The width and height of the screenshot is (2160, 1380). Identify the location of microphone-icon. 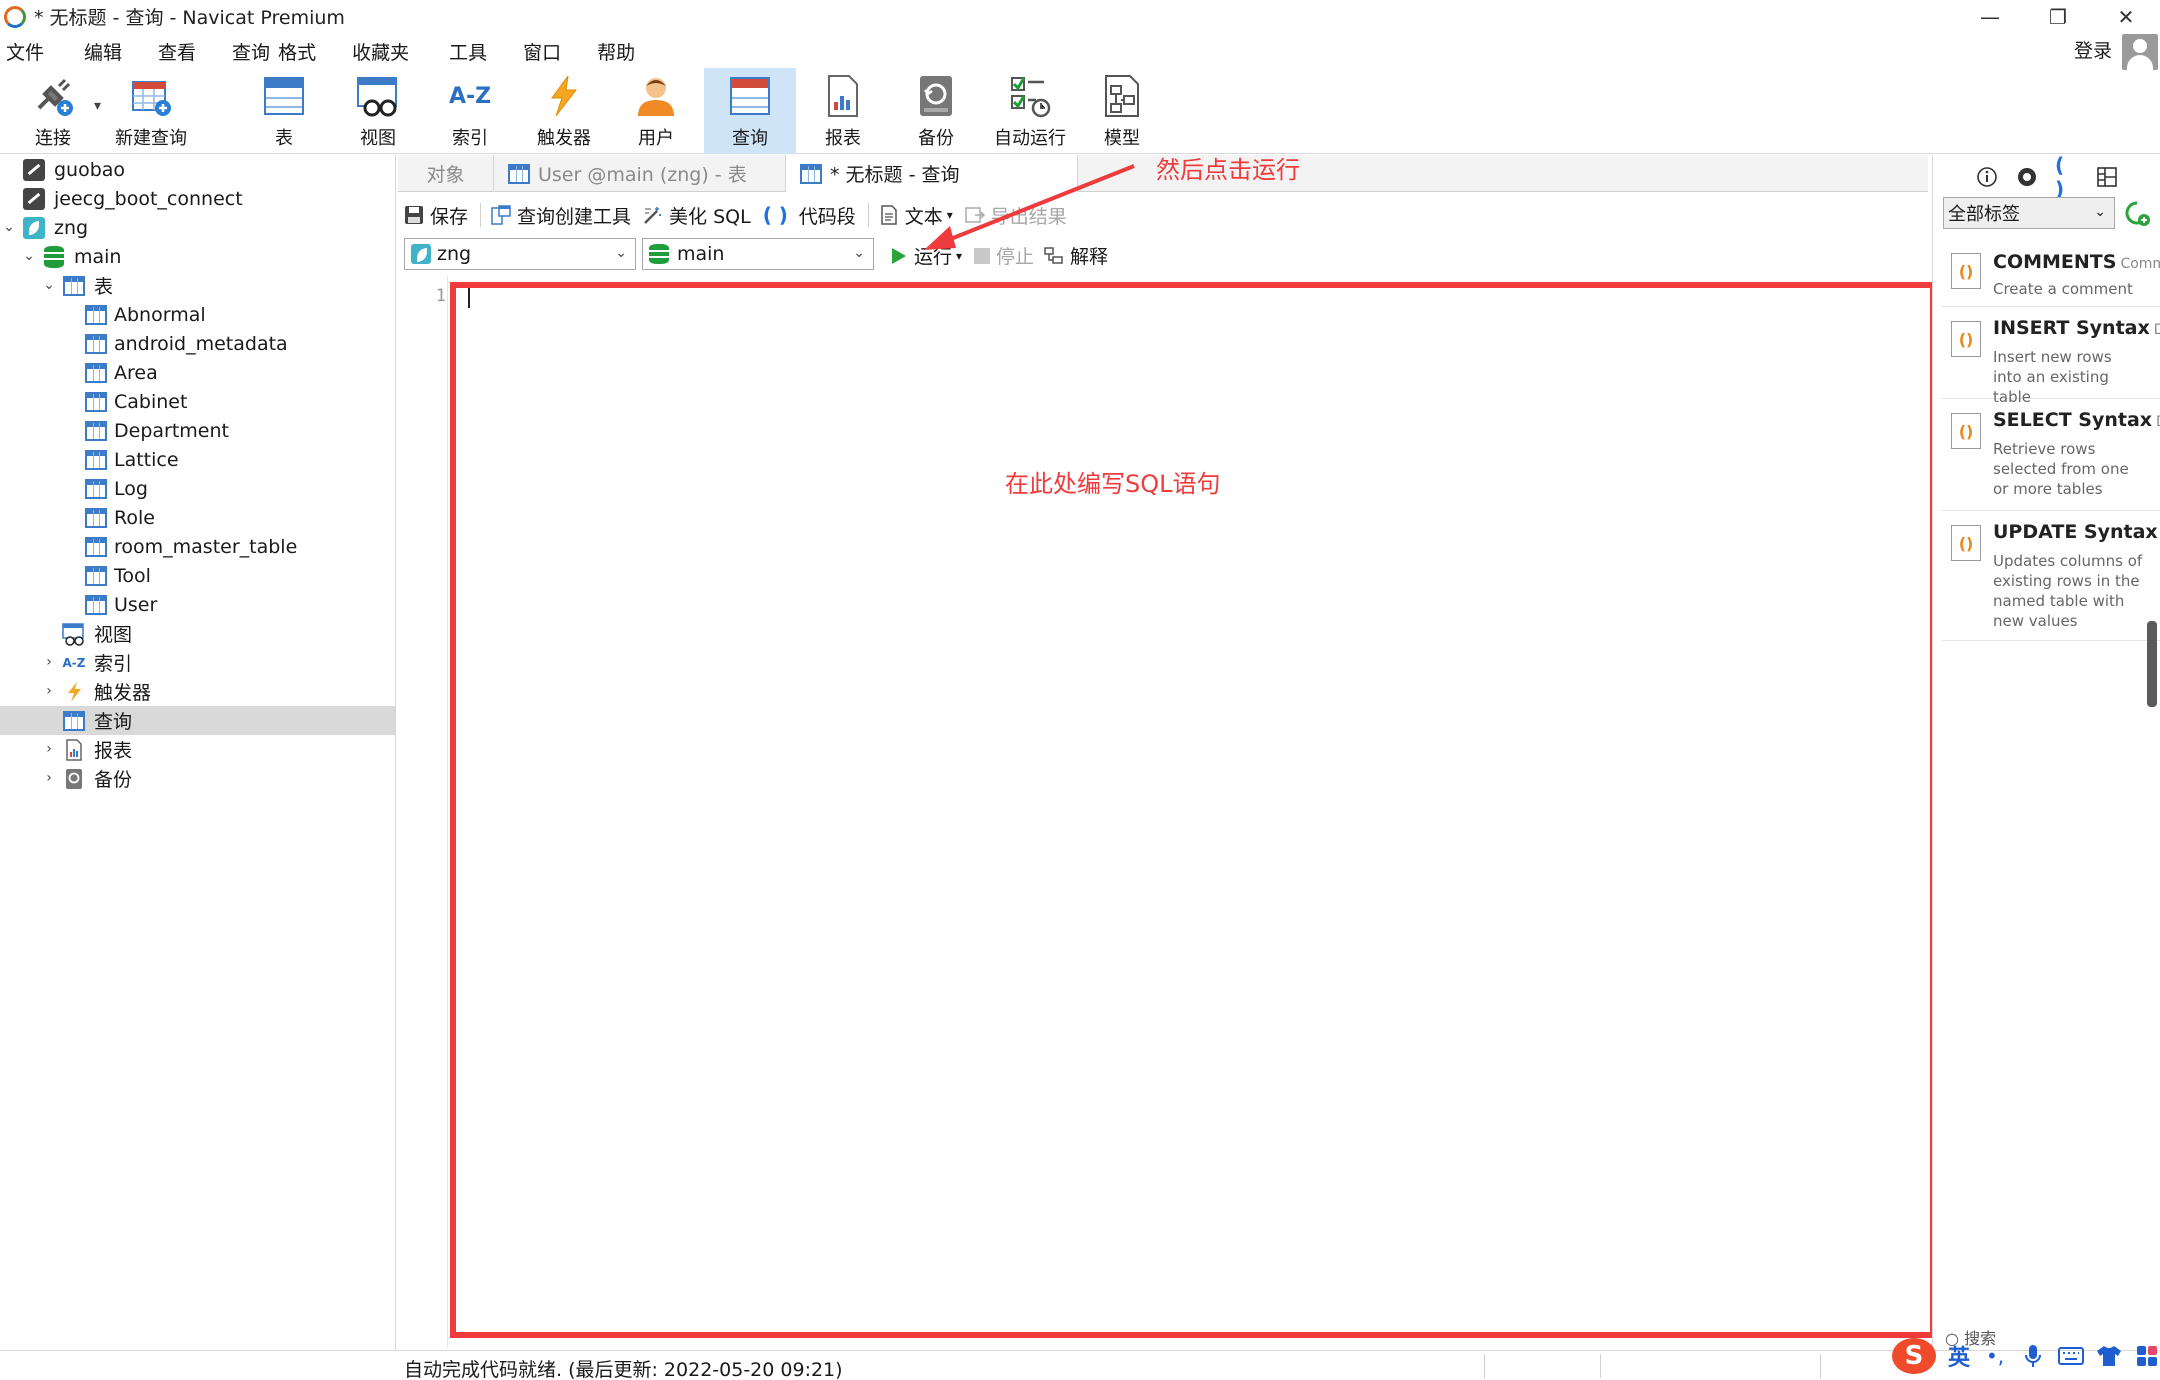
(2033, 1356).